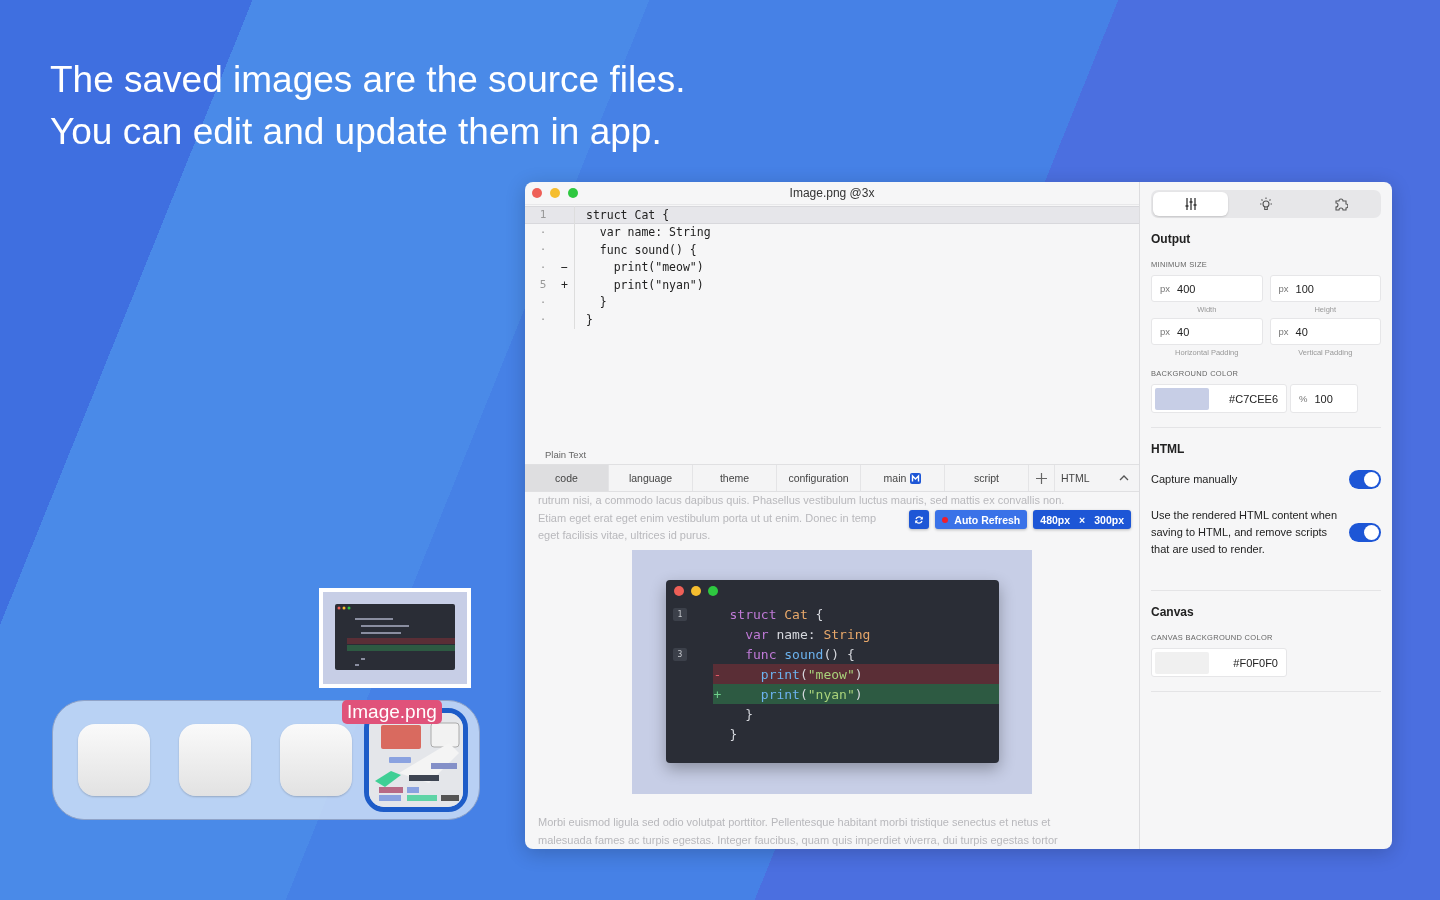  I want to click on close-button, so click(537, 193).